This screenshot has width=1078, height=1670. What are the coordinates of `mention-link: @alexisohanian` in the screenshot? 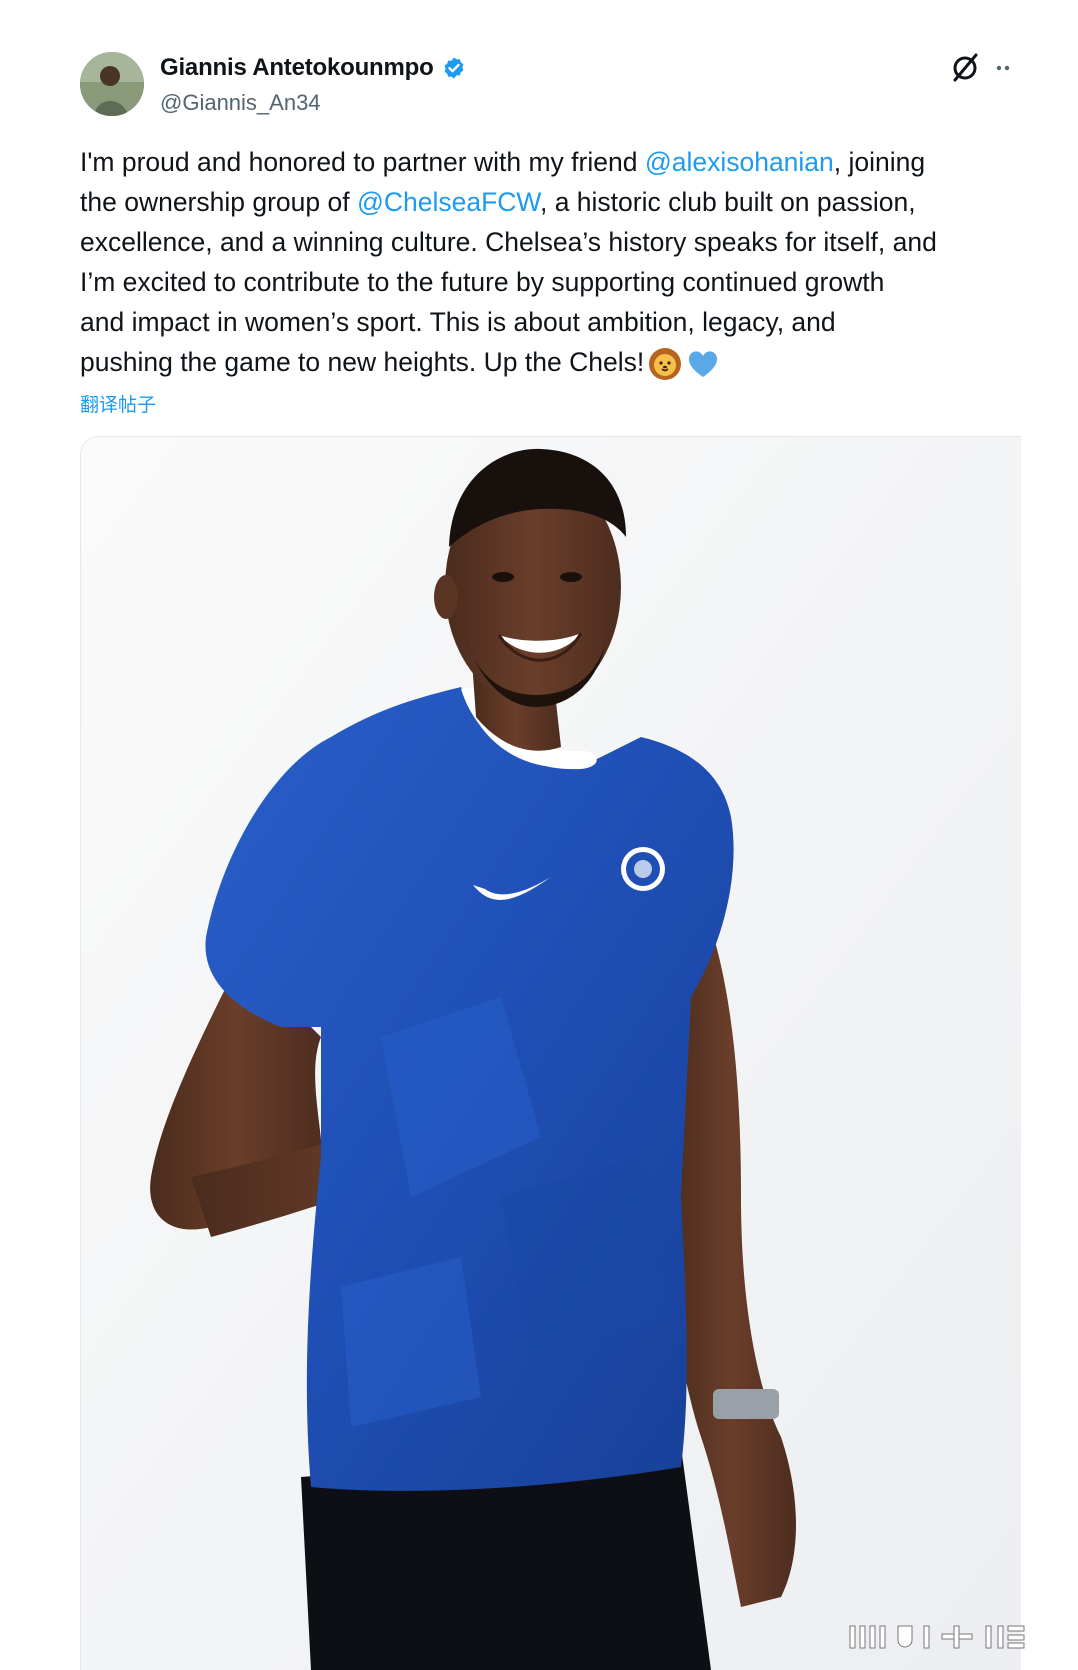 It's located at (739, 162).